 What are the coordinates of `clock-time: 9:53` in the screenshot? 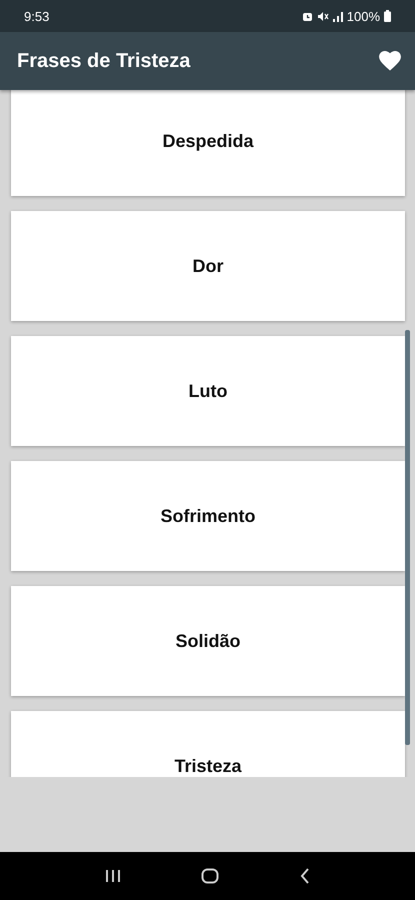 It's located at (37, 16).